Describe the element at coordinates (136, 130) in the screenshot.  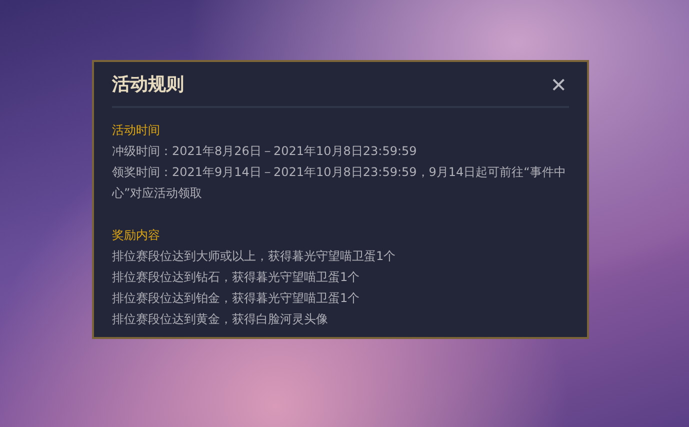
I see `section-heading: 活动时间` at that location.